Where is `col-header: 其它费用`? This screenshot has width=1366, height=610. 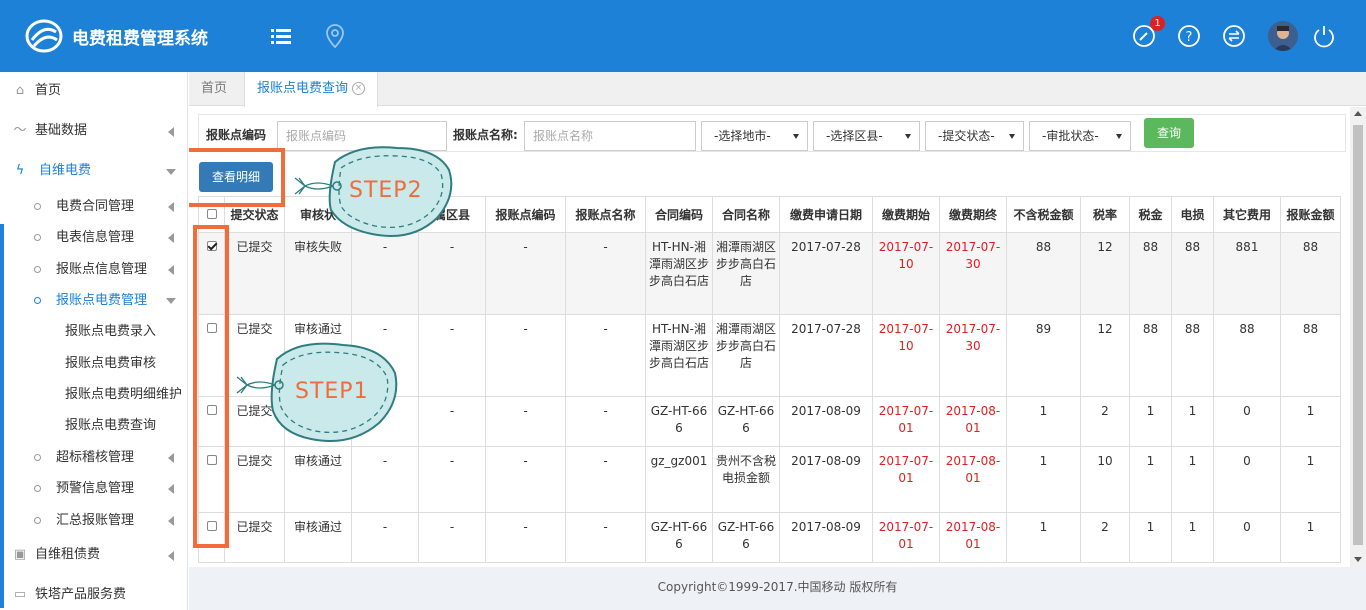
col-header: 其它费用 is located at coordinates (1247, 214).